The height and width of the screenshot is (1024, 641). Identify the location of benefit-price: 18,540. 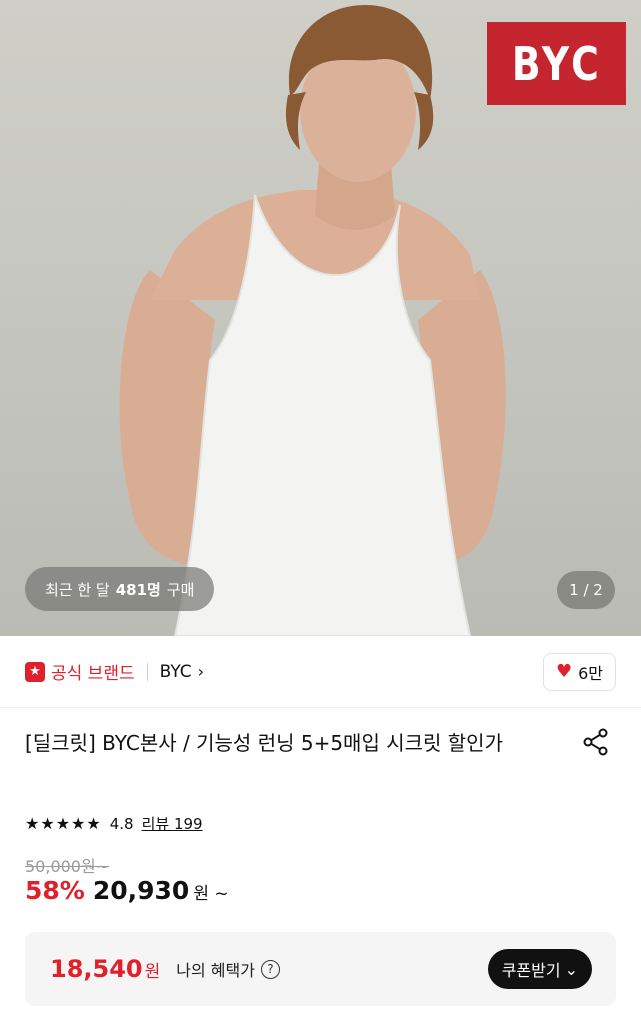
(96, 969).